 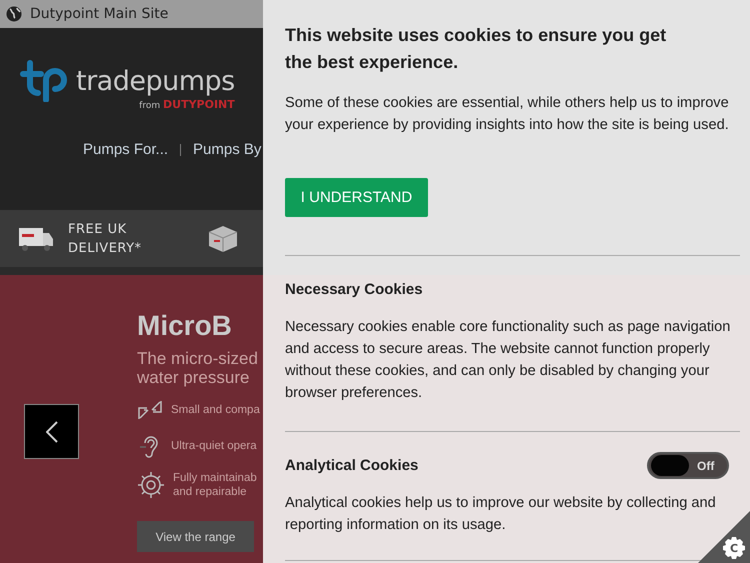 What do you see at coordinates (223, 238) in the screenshot?
I see `box-icon` at bounding box center [223, 238].